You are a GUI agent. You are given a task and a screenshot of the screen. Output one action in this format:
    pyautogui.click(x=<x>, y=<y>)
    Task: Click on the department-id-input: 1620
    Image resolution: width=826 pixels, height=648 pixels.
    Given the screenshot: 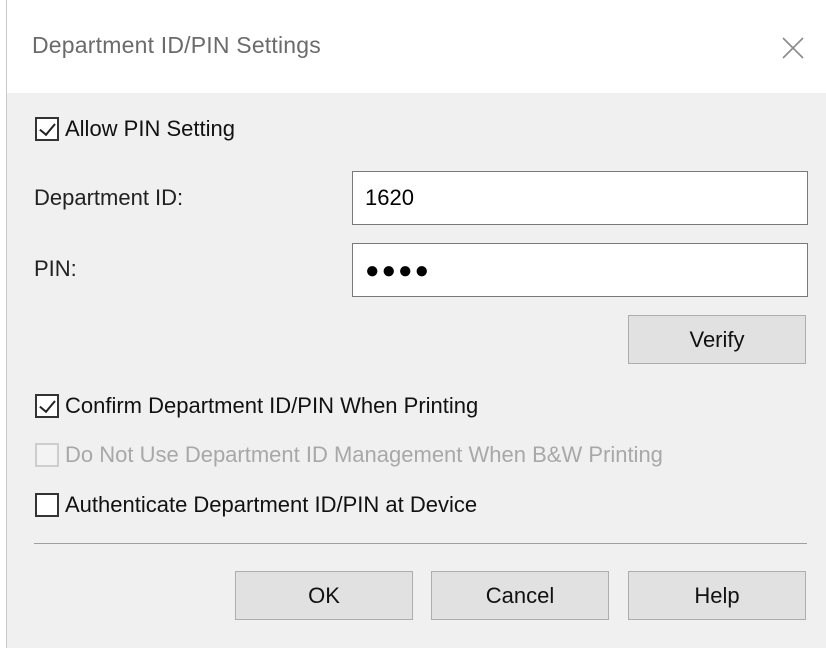 What is the action you would take?
    pyautogui.click(x=580, y=198)
    